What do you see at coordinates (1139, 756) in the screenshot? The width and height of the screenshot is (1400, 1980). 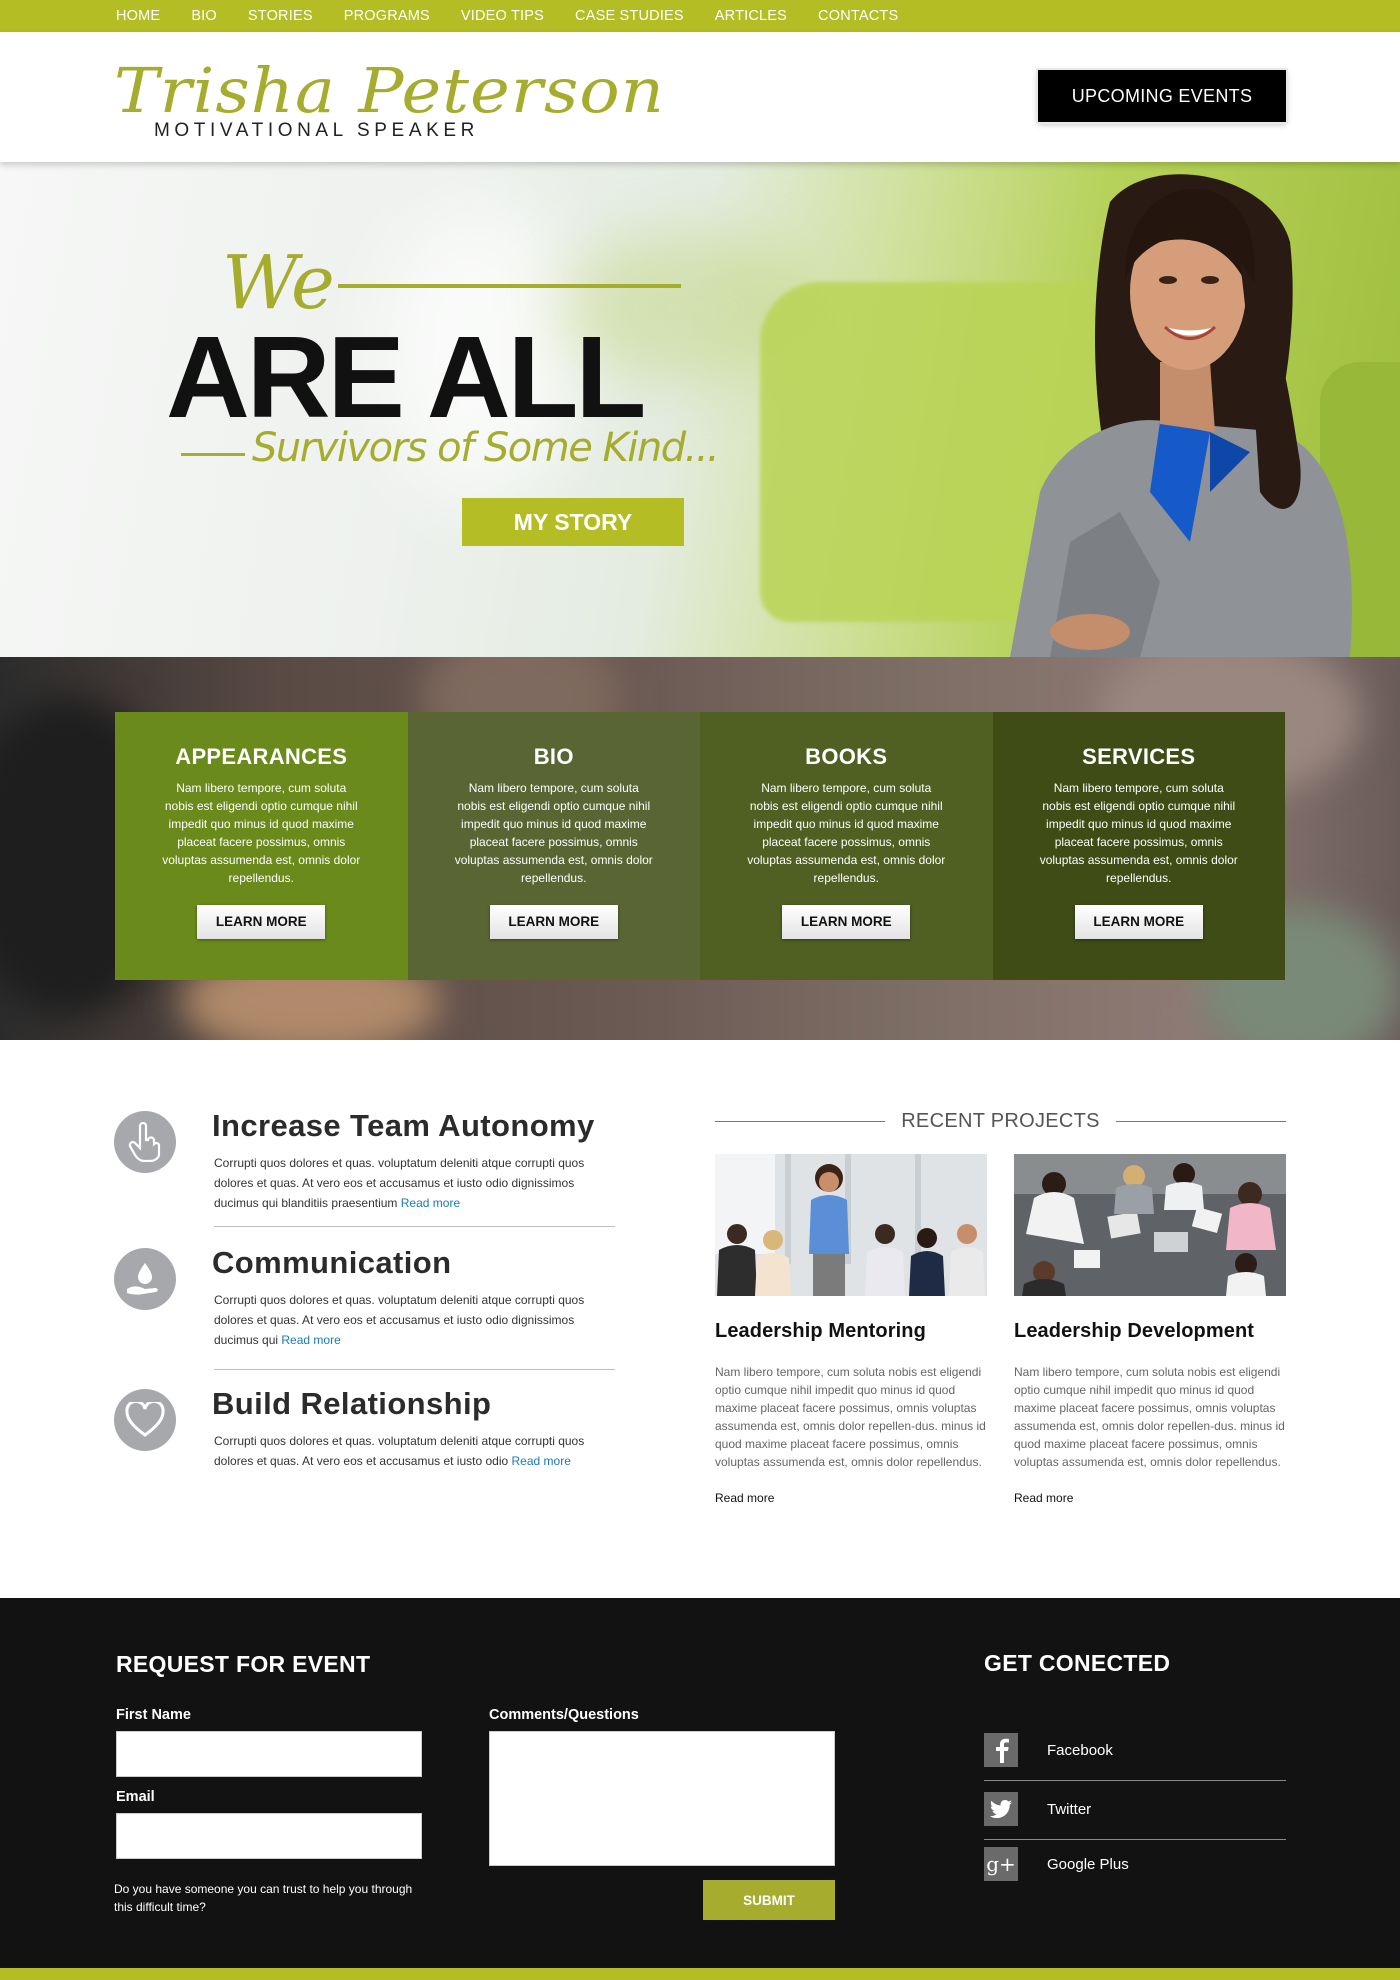 I see `box-title: SERVICES` at bounding box center [1139, 756].